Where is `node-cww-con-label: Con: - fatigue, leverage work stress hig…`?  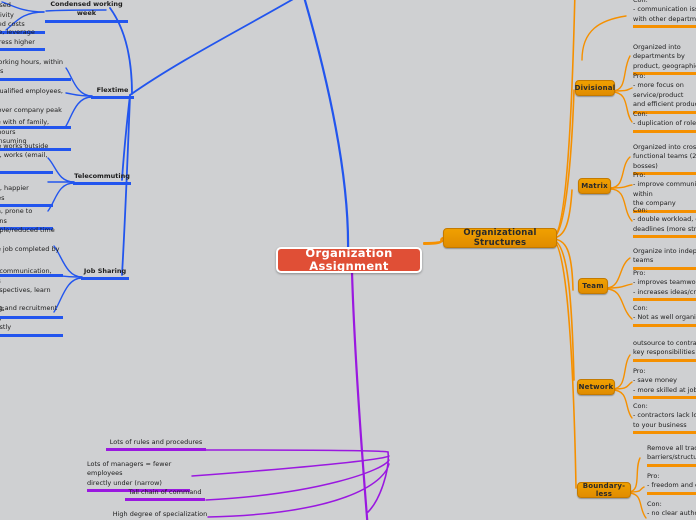 node-cww-con-label: Con: - fatigue, leverage work stress hig… is located at coordinates (17, 37).